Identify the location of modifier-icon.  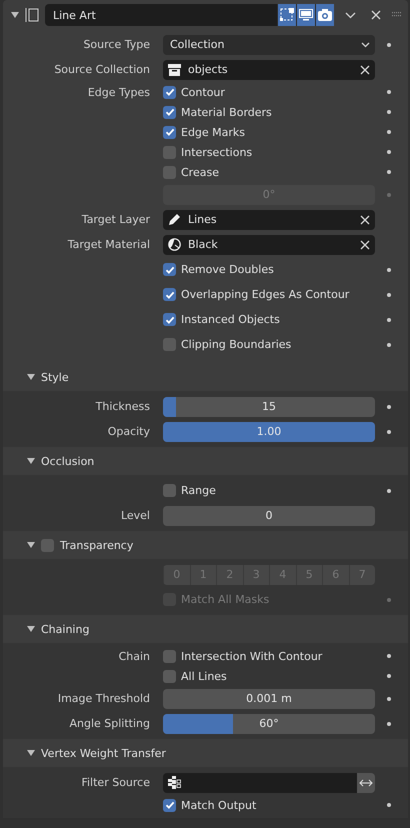
(32, 15).